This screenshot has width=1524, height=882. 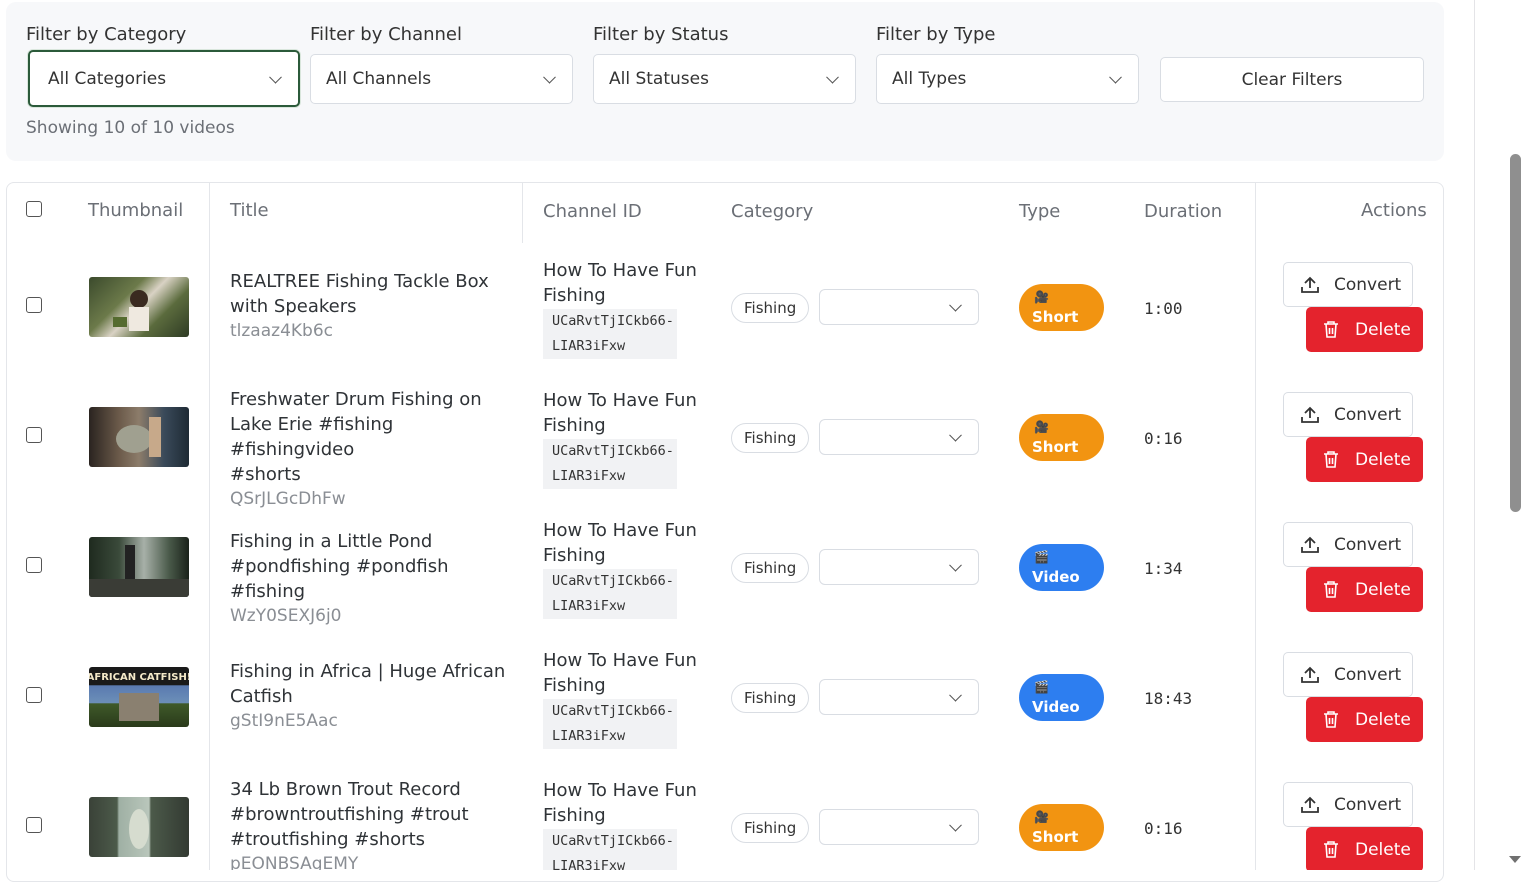 What do you see at coordinates (592, 211) in the screenshot?
I see `header-channel-id: Channel ID` at bounding box center [592, 211].